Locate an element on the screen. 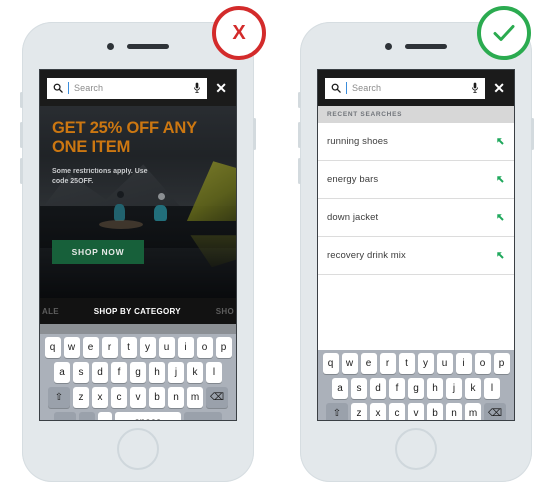  nav-item-shop-by-category: SHOP BY CATEGORY is located at coordinates (137, 311).